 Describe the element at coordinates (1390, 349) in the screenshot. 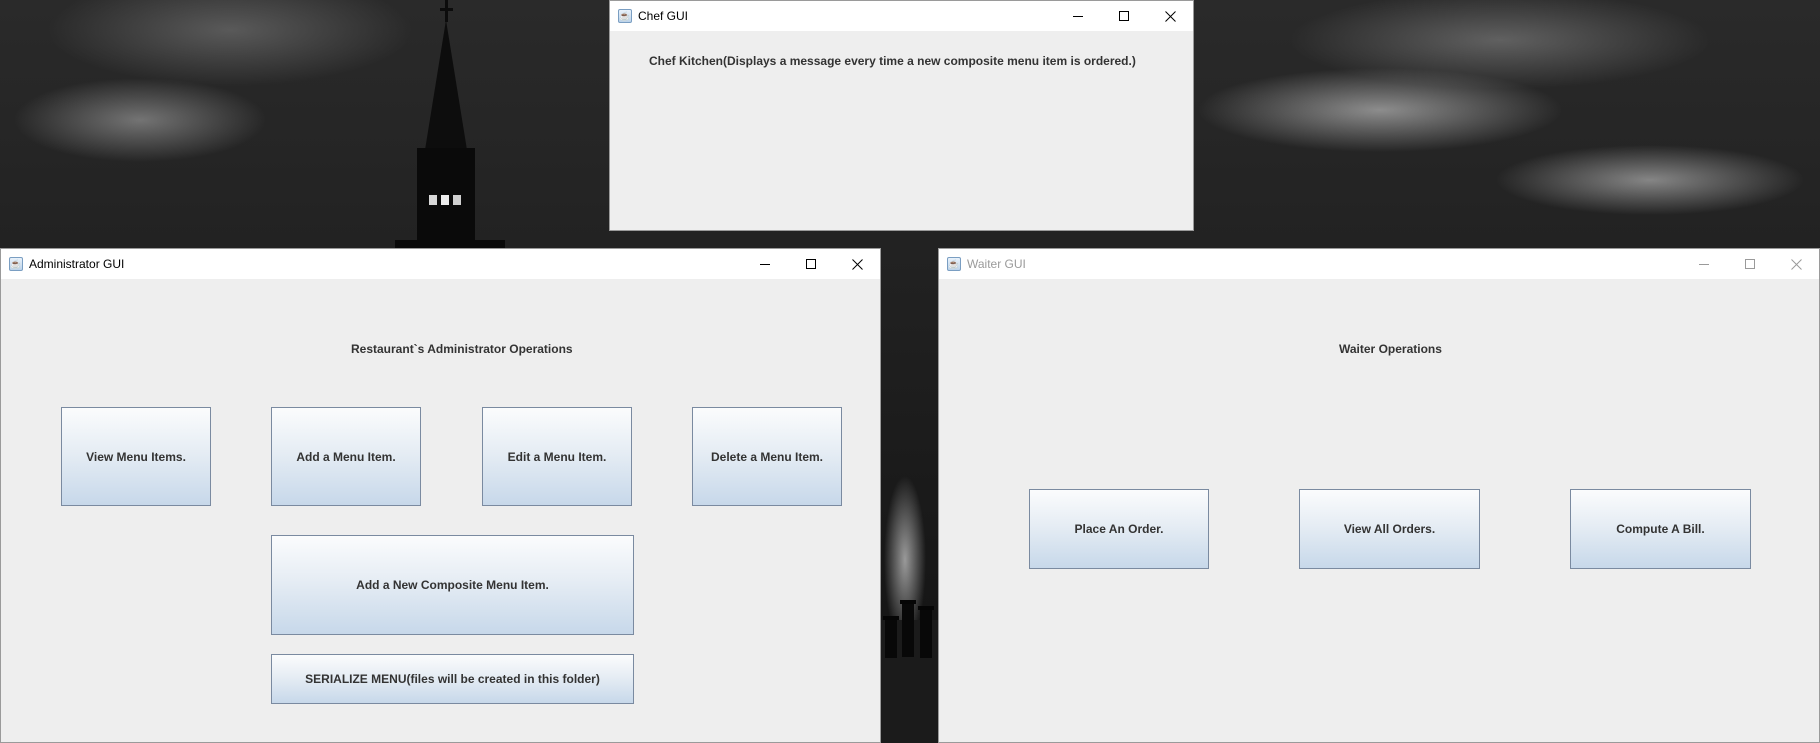

I see `waiter-heading: Waiter Operations` at that location.